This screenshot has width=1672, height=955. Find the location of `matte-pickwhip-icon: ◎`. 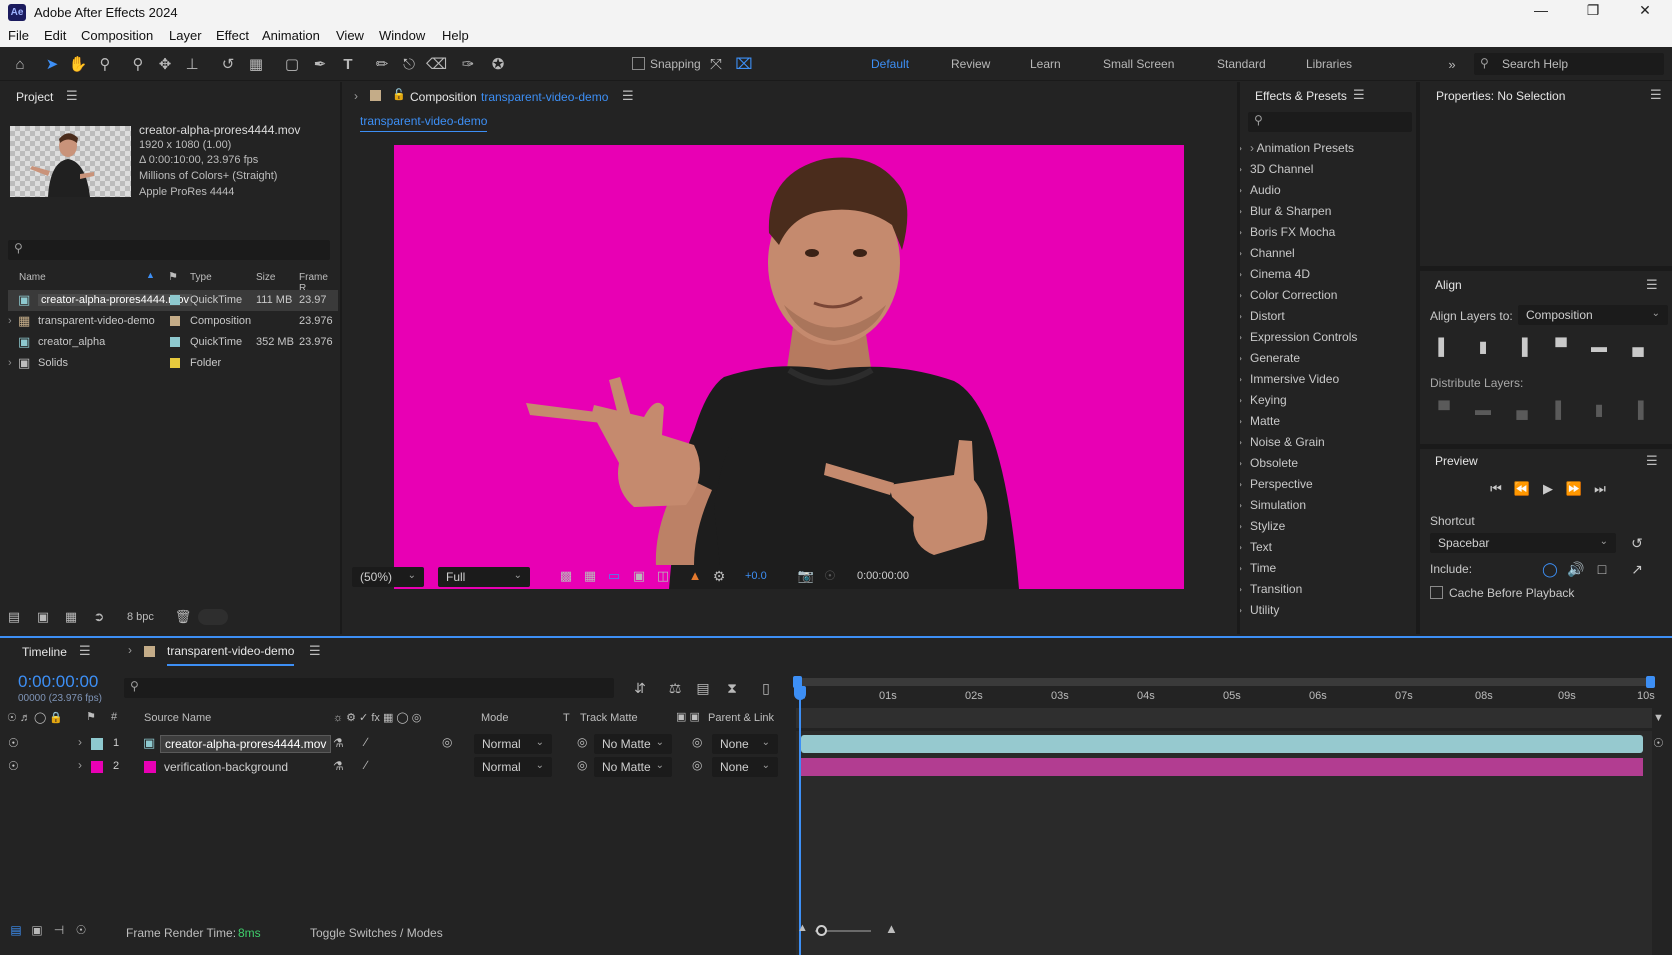

matte-pickwhip-icon: ◎ is located at coordinates (582, 765).